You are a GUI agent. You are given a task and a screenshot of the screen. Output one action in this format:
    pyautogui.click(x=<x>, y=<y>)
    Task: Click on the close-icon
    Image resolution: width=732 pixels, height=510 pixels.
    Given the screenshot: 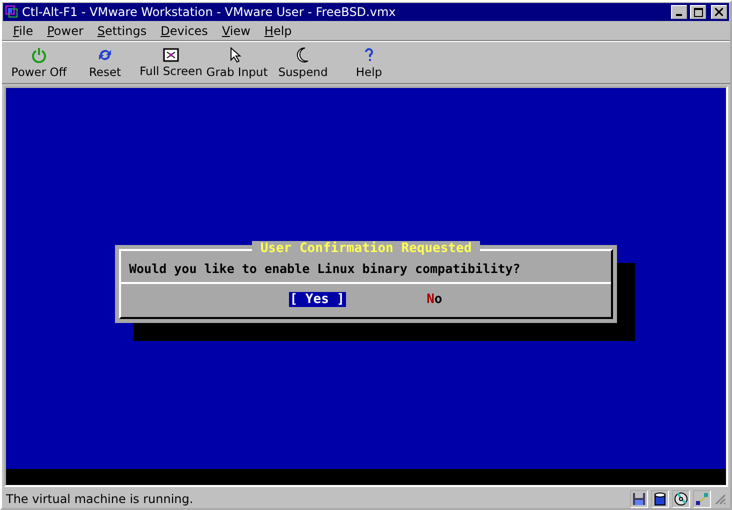 What is the action you would take?
    pyautogui.click(x=719, y=12)
    